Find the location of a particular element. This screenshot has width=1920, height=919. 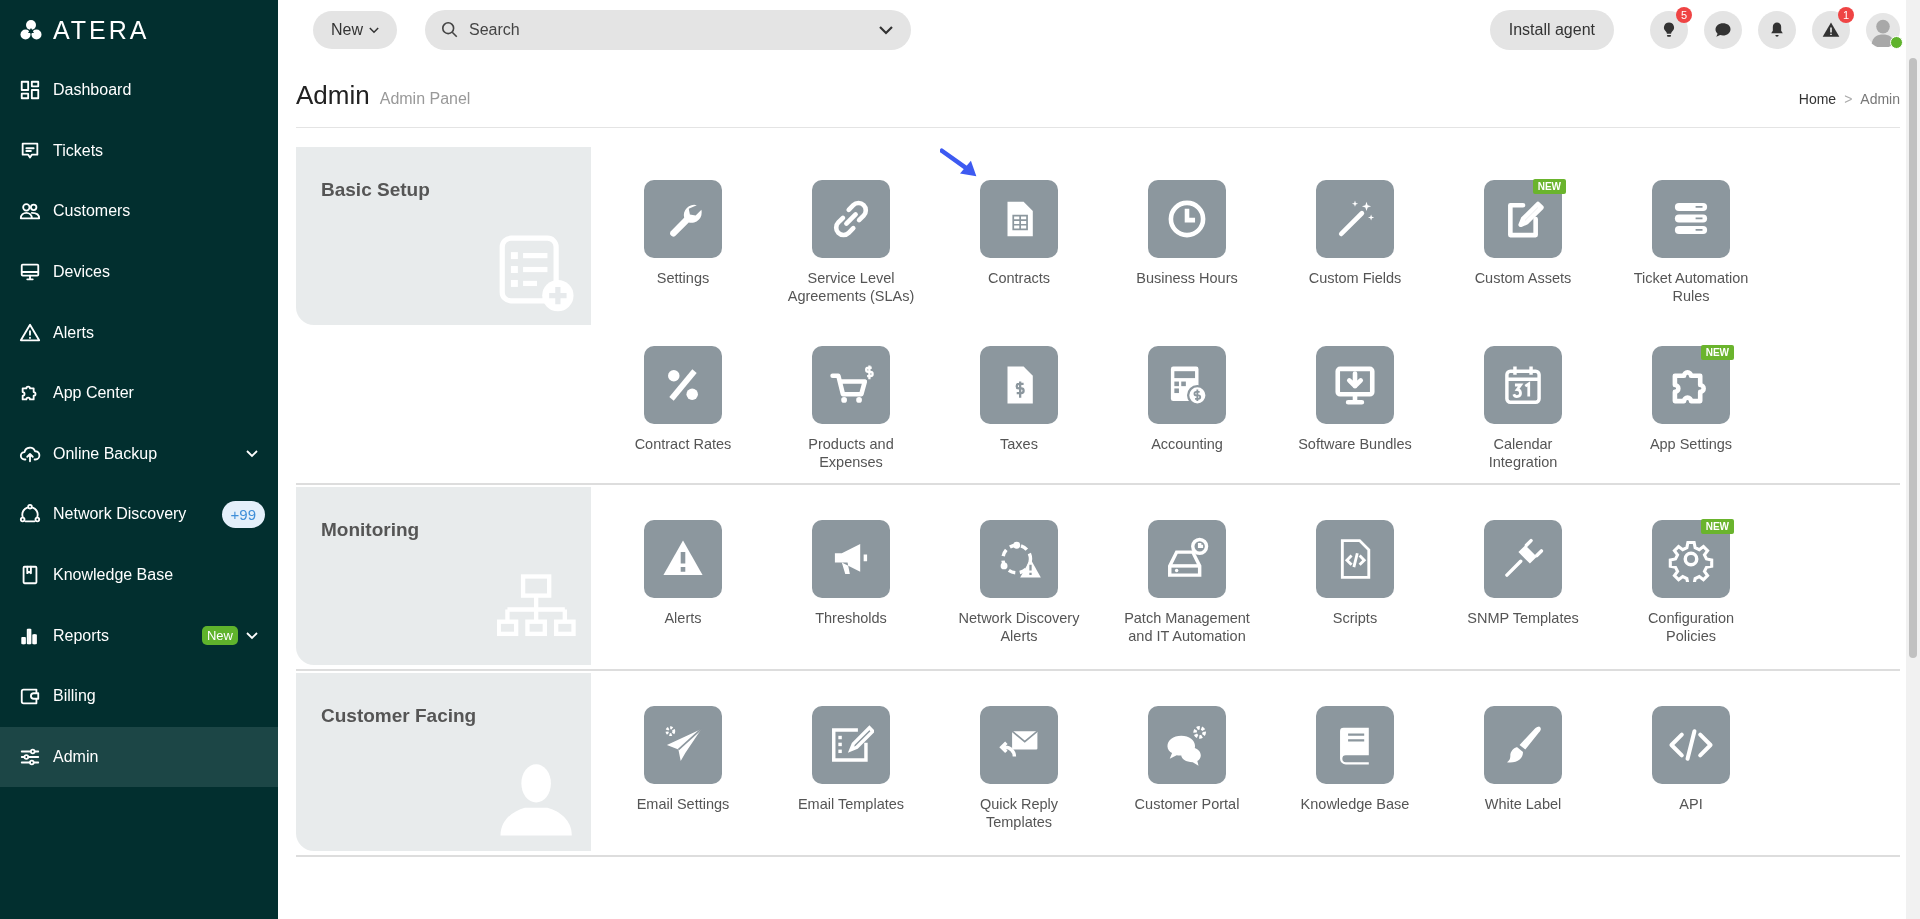

admin-tile: Customer Portal is located at coordinates (1187, 756).